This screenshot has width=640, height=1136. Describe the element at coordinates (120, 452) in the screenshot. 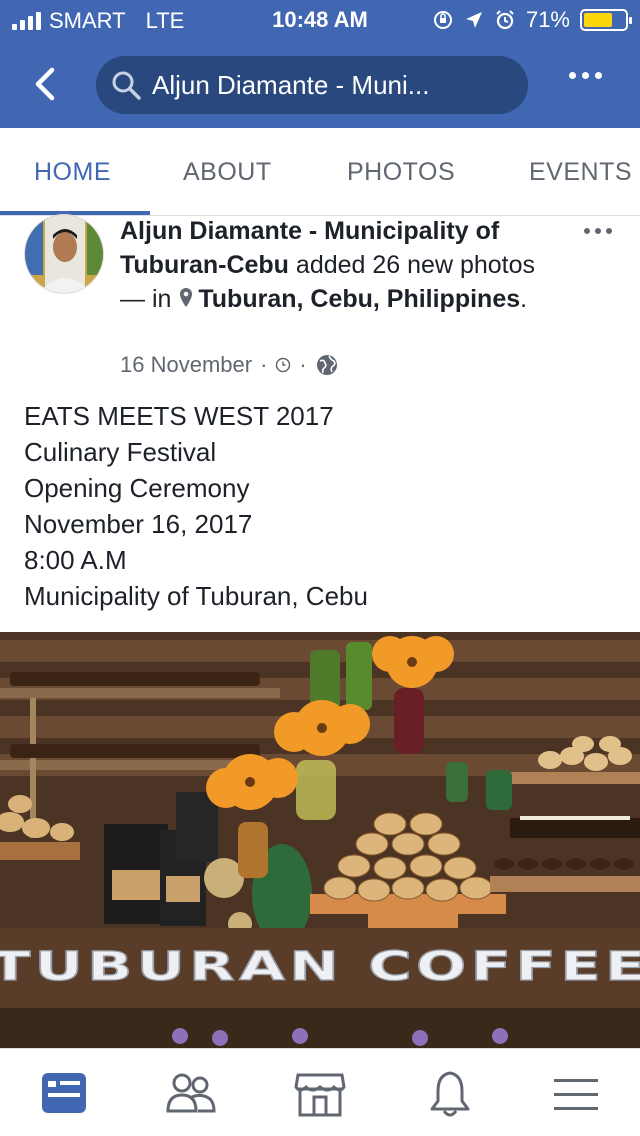

I see `post-line: Culinary Festival` at that location.